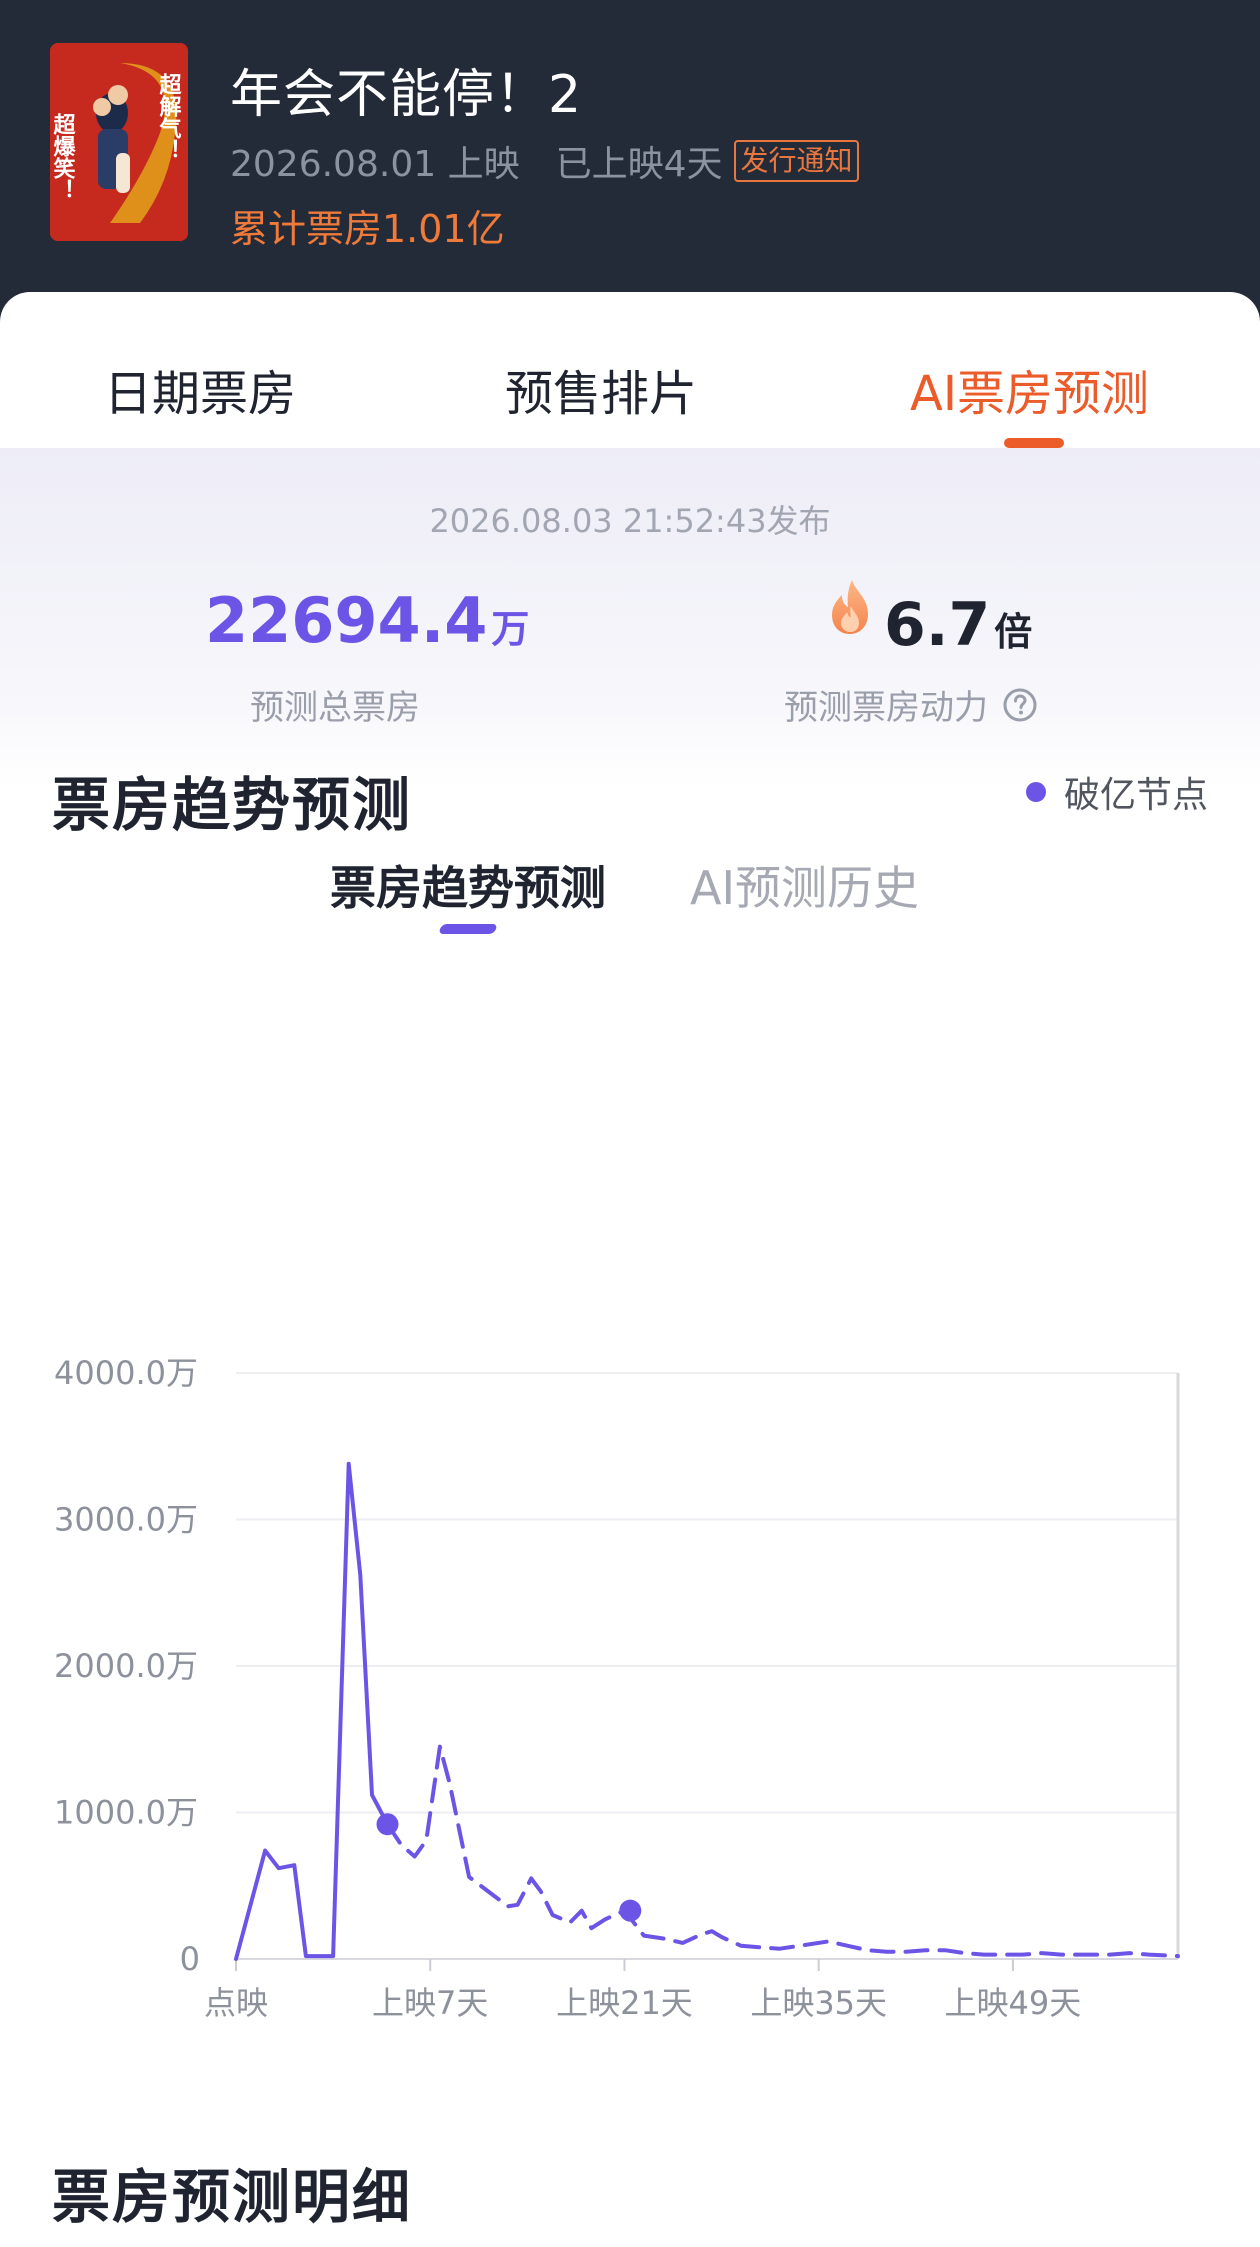  I want to click on movie-poster: 超爆笑！ 超解气！, so click(119, 142).